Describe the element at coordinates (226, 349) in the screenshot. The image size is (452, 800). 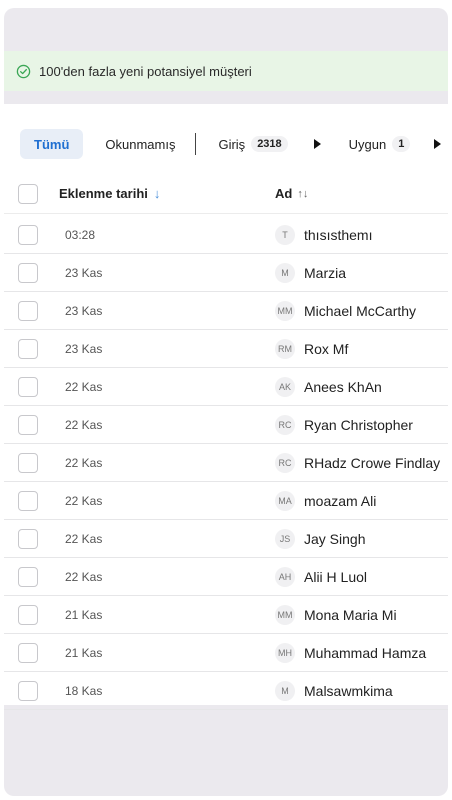
I see `table-row: 23 Kas RM Rox Mf` at that location.